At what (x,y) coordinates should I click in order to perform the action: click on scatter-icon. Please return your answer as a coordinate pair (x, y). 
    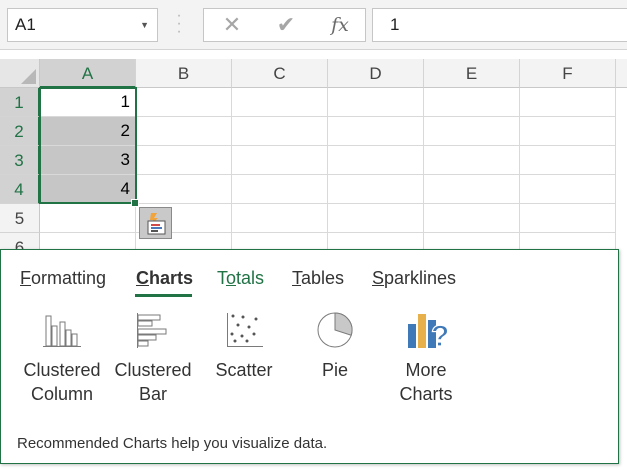
    Looking at the image, I should click on (245, 330).